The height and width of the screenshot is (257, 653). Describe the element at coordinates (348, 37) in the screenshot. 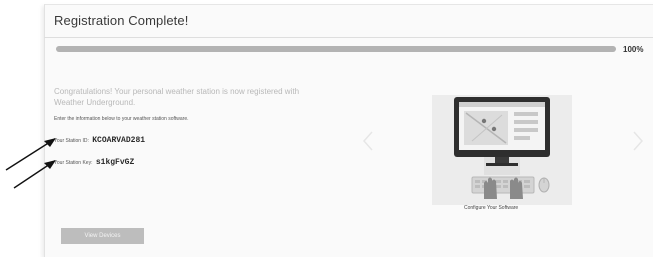

I see `title-divider` at that location.